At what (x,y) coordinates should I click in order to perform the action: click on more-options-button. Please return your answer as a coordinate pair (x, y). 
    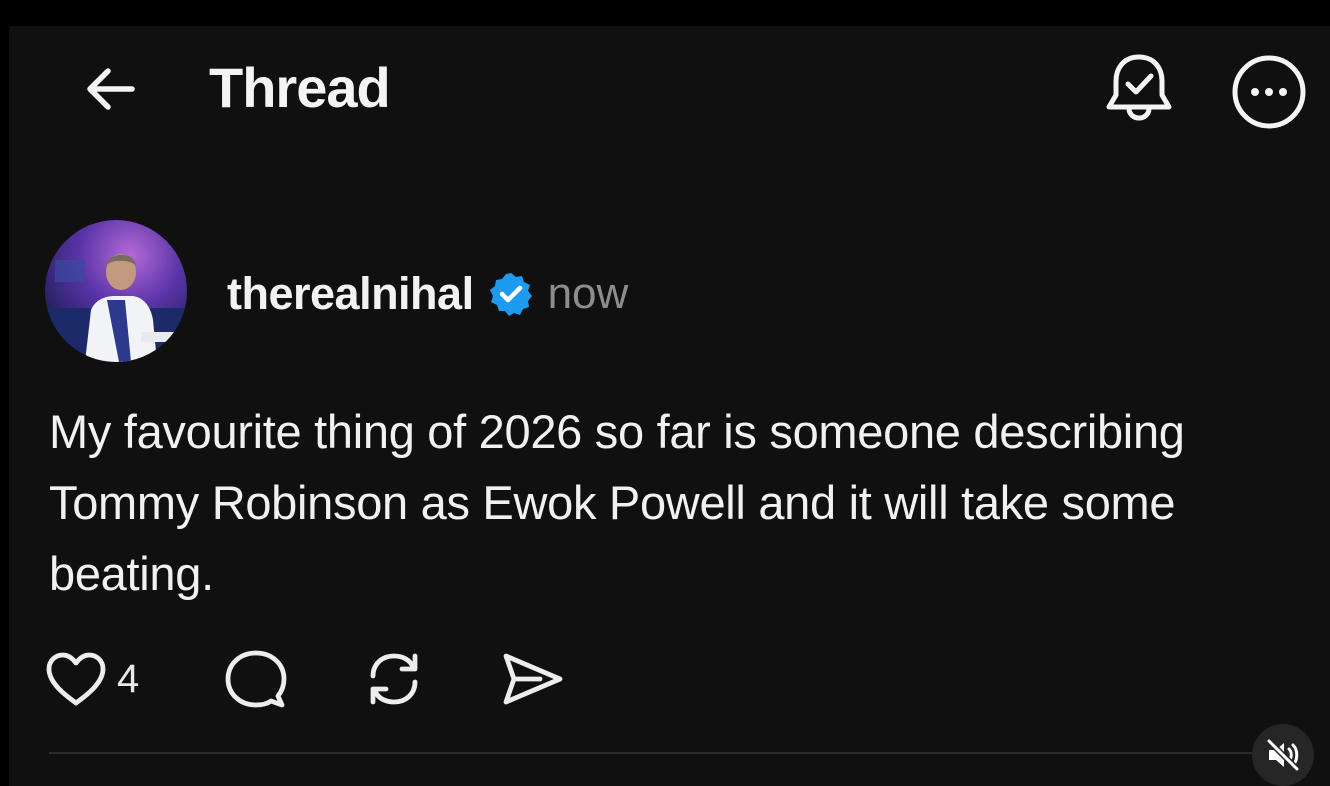
    Looking at the image, I should click on (1269, 92).